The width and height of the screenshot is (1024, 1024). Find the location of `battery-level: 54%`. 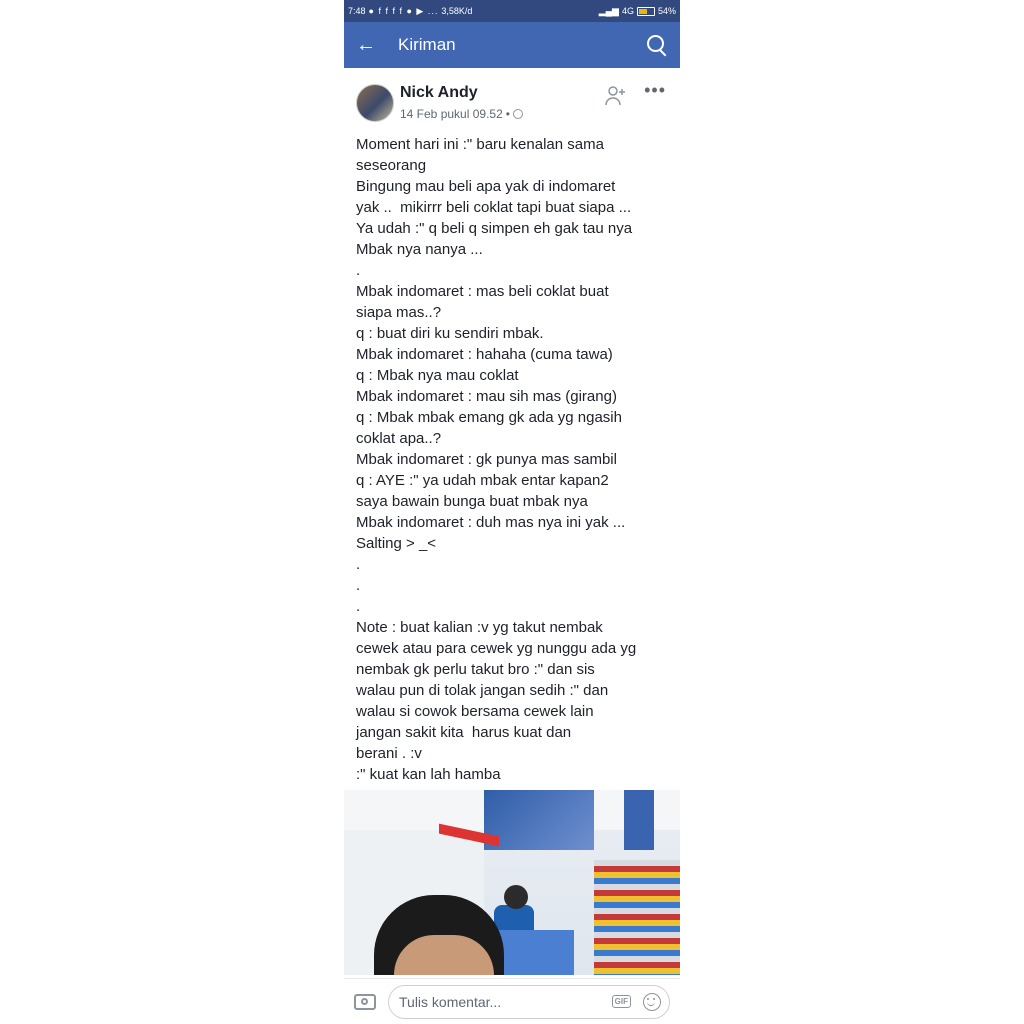

battery-level: 54% is located at coordinates (666, 11).